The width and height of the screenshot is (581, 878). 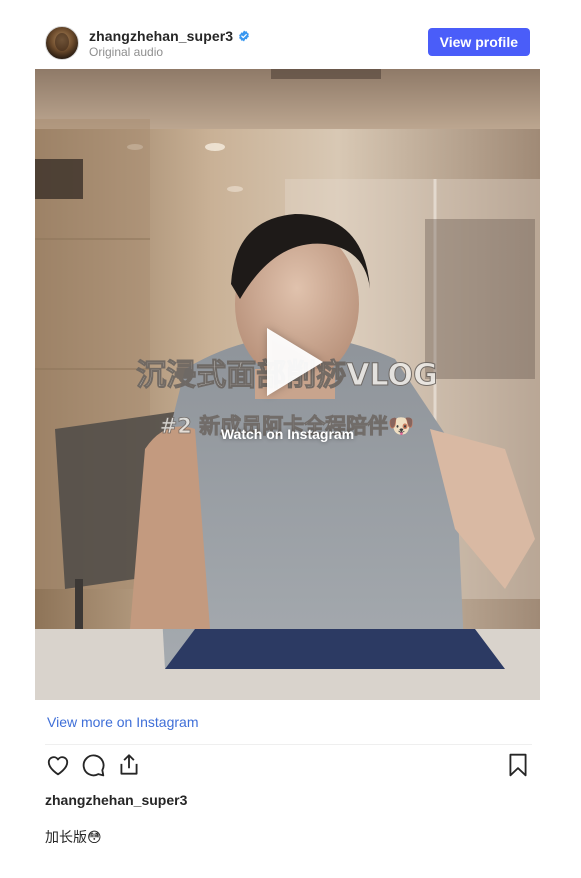 What do you see at coordinates (126, 52) in the screenshot?
I see `audio-label: Original audio` at bounding box center [126, 52].